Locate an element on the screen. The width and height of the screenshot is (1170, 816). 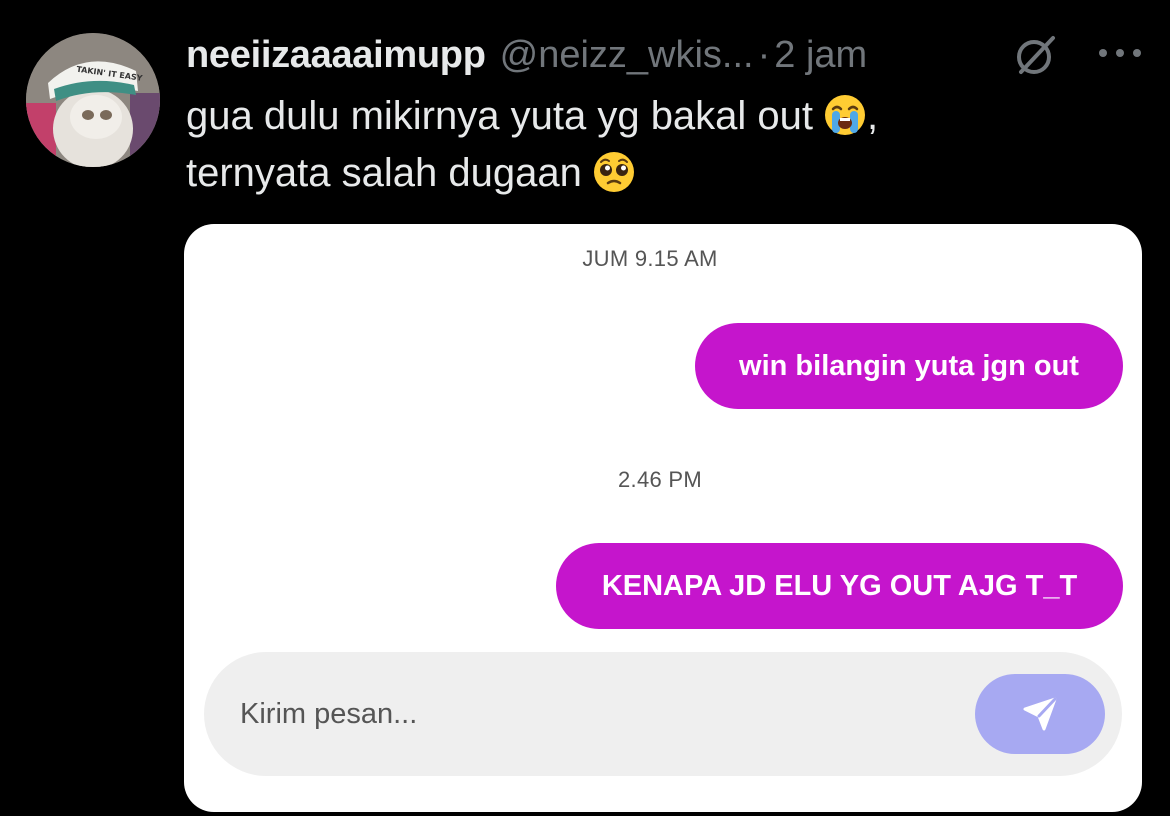
avatar-image: TAKIN' IT EASY is located at coordinates (93, 100).